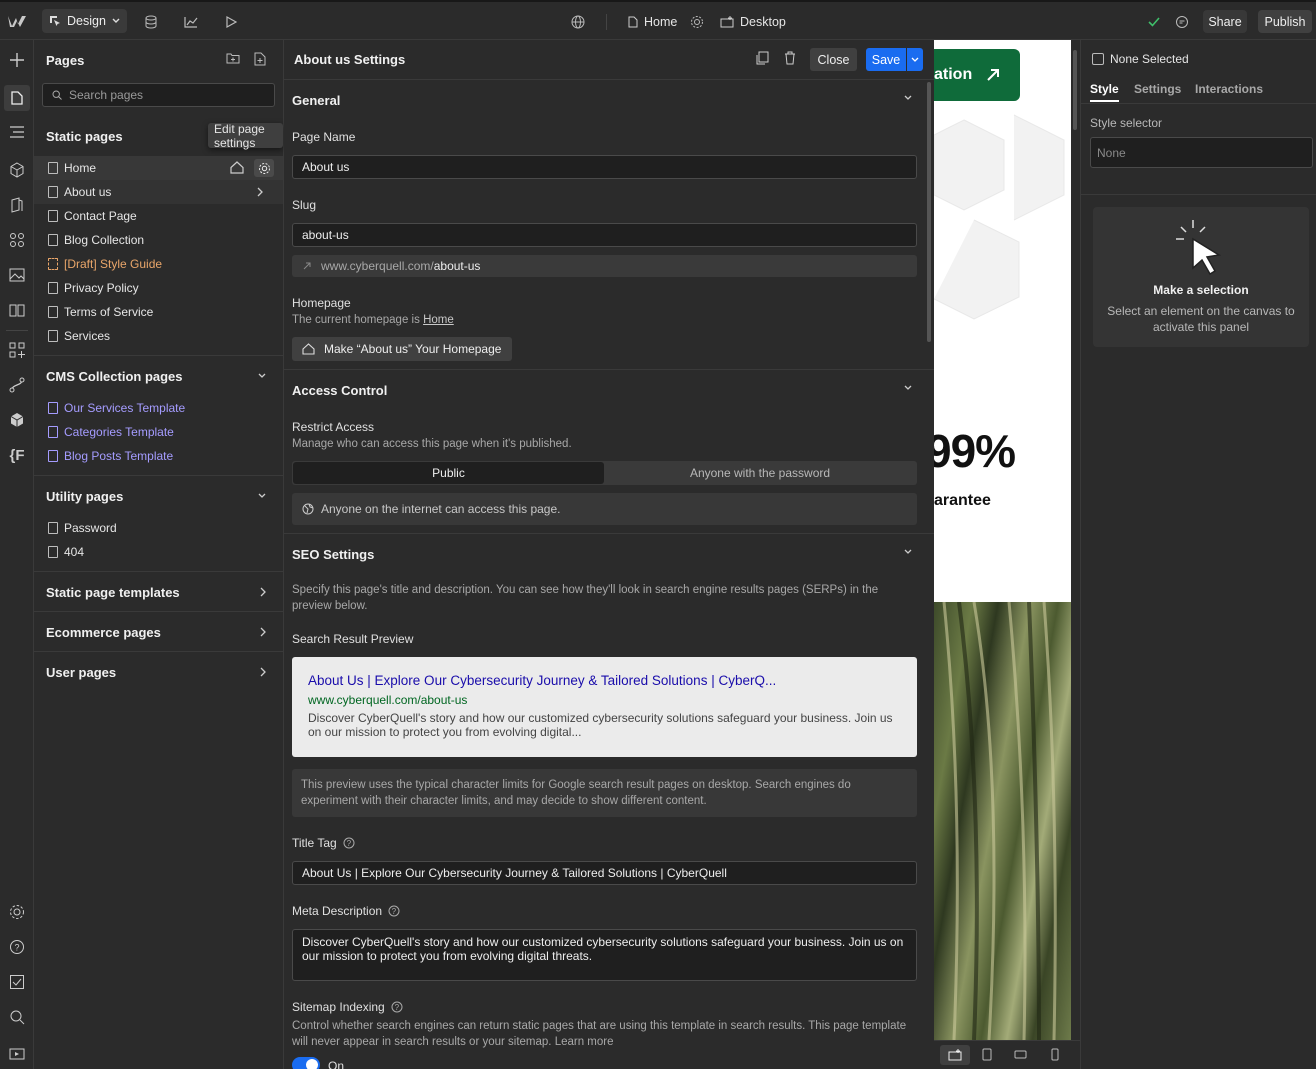  Describe the element at coordinates (262, 60) in the screenshot. I see `new-page-icon` at that location.